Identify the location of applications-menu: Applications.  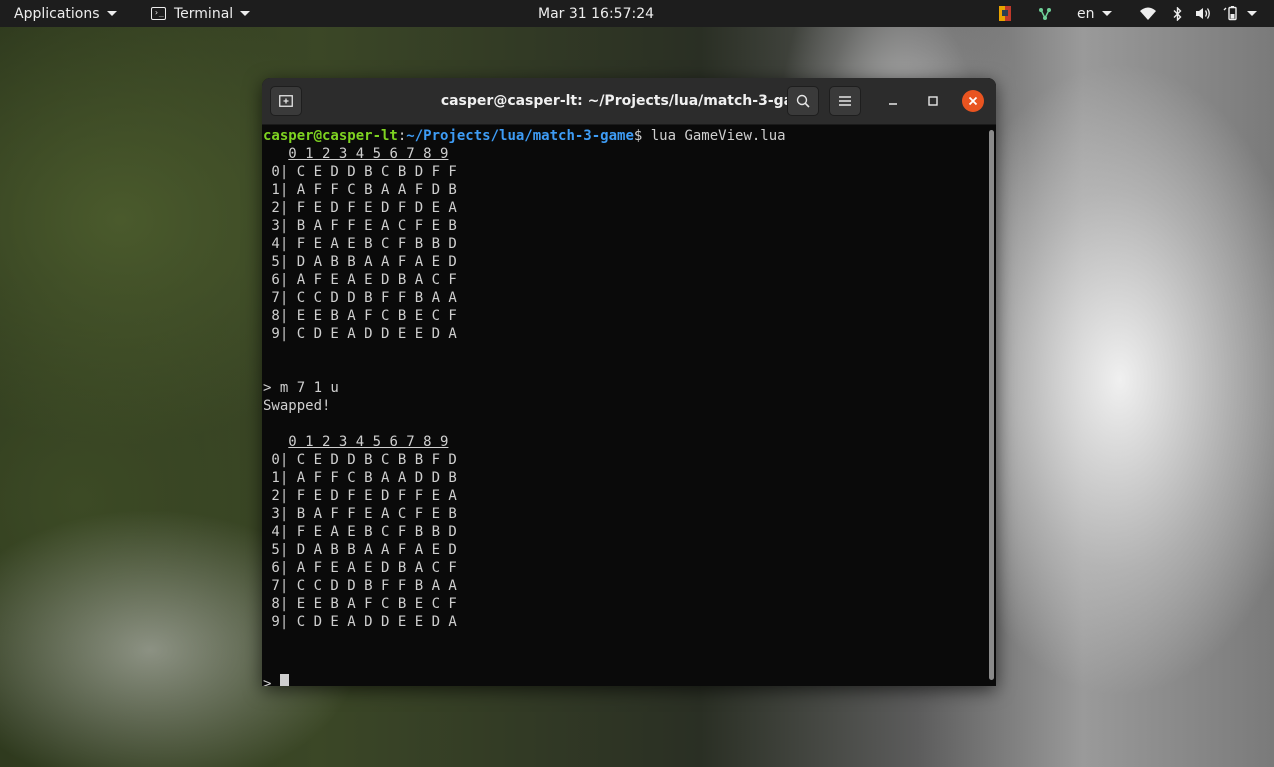
(65, 13).